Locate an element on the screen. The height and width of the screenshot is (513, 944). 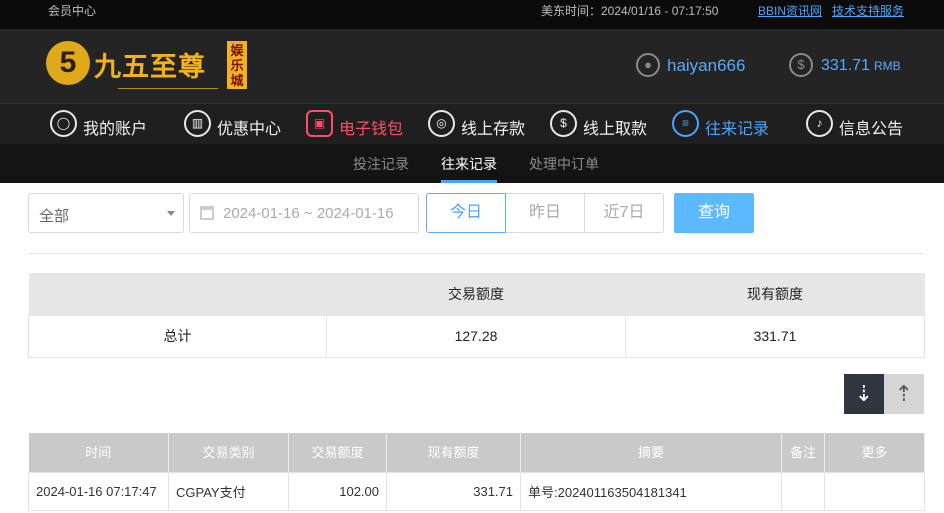
type-select-value: 全部 is located at coordinates (54, 216).